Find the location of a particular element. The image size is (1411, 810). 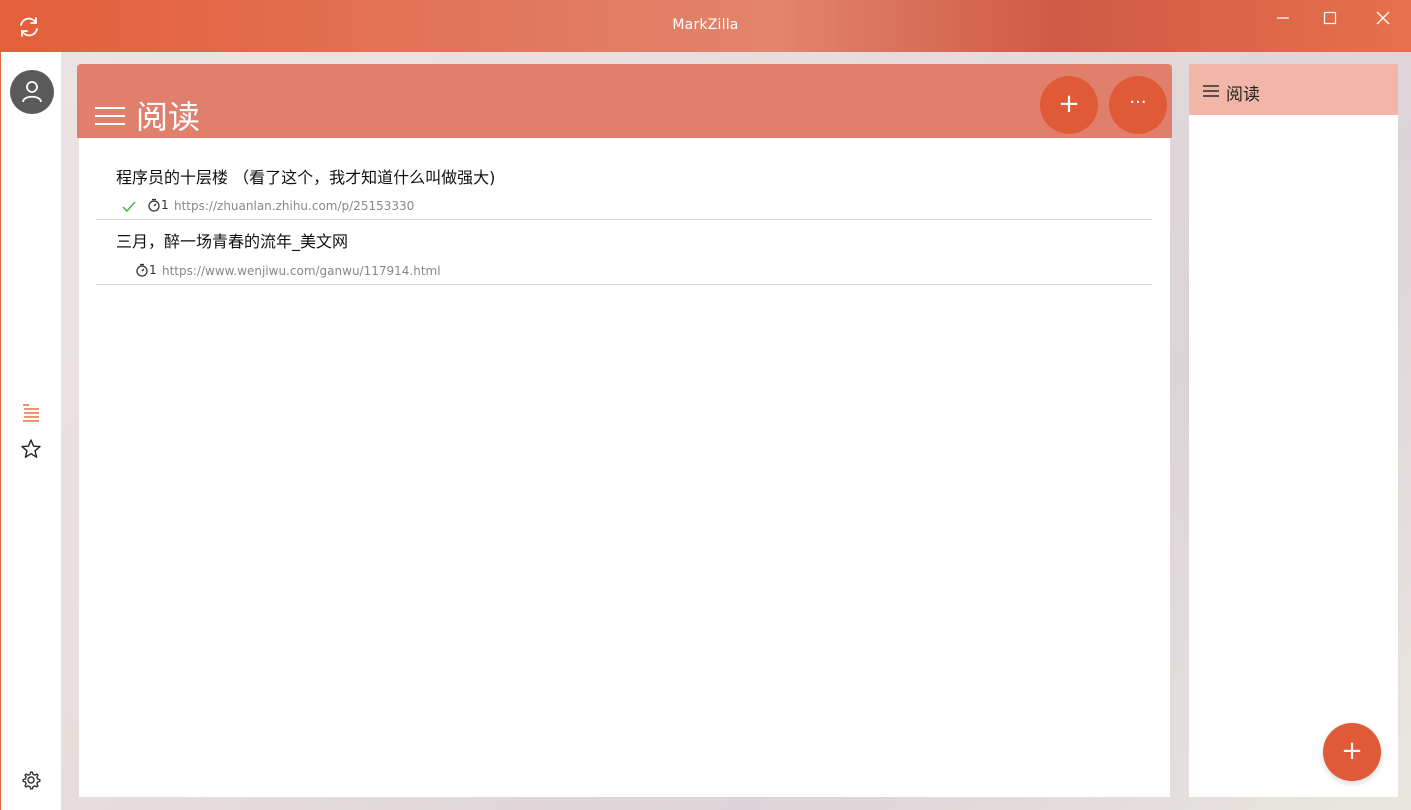

item-title: 程序员的十层楼 （看了这个，我才知道什么叫做强大) is located at coordinates (306, 177).